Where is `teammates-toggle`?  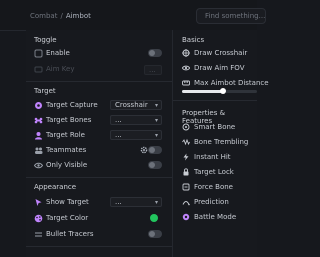 teammates-toggle is located at coordinates (155, 150).